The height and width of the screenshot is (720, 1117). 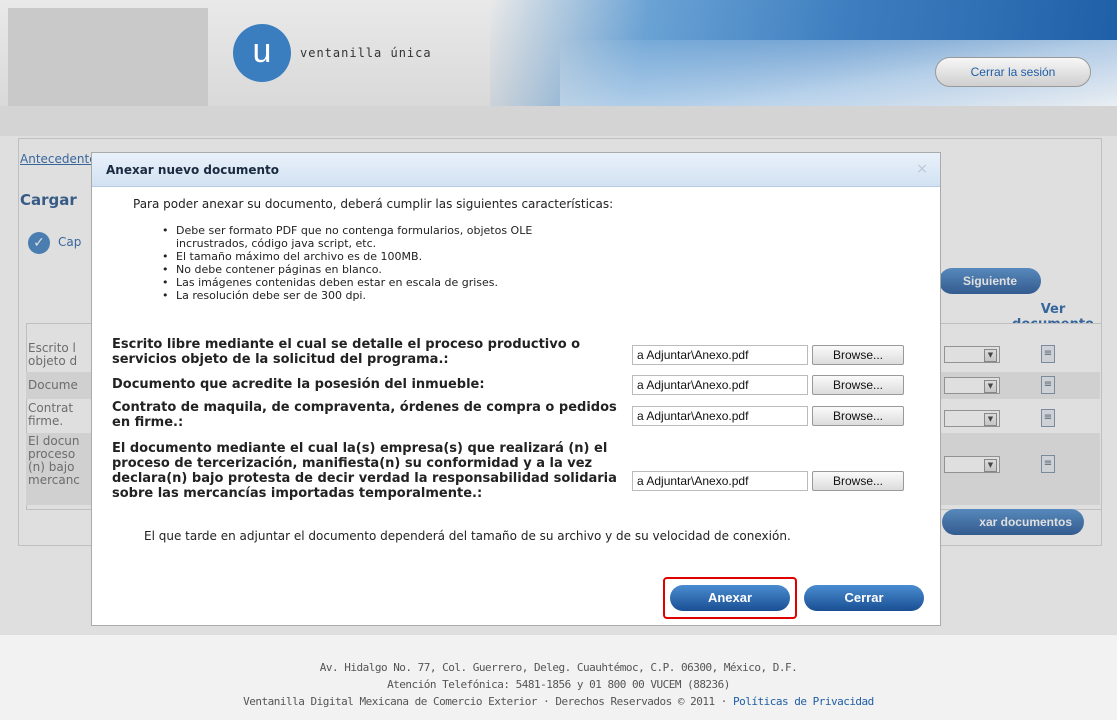 What do you see at coordinates (922, 169) in the screenshot?
I see `close-icon: ×` at bounding box center [922, 169].